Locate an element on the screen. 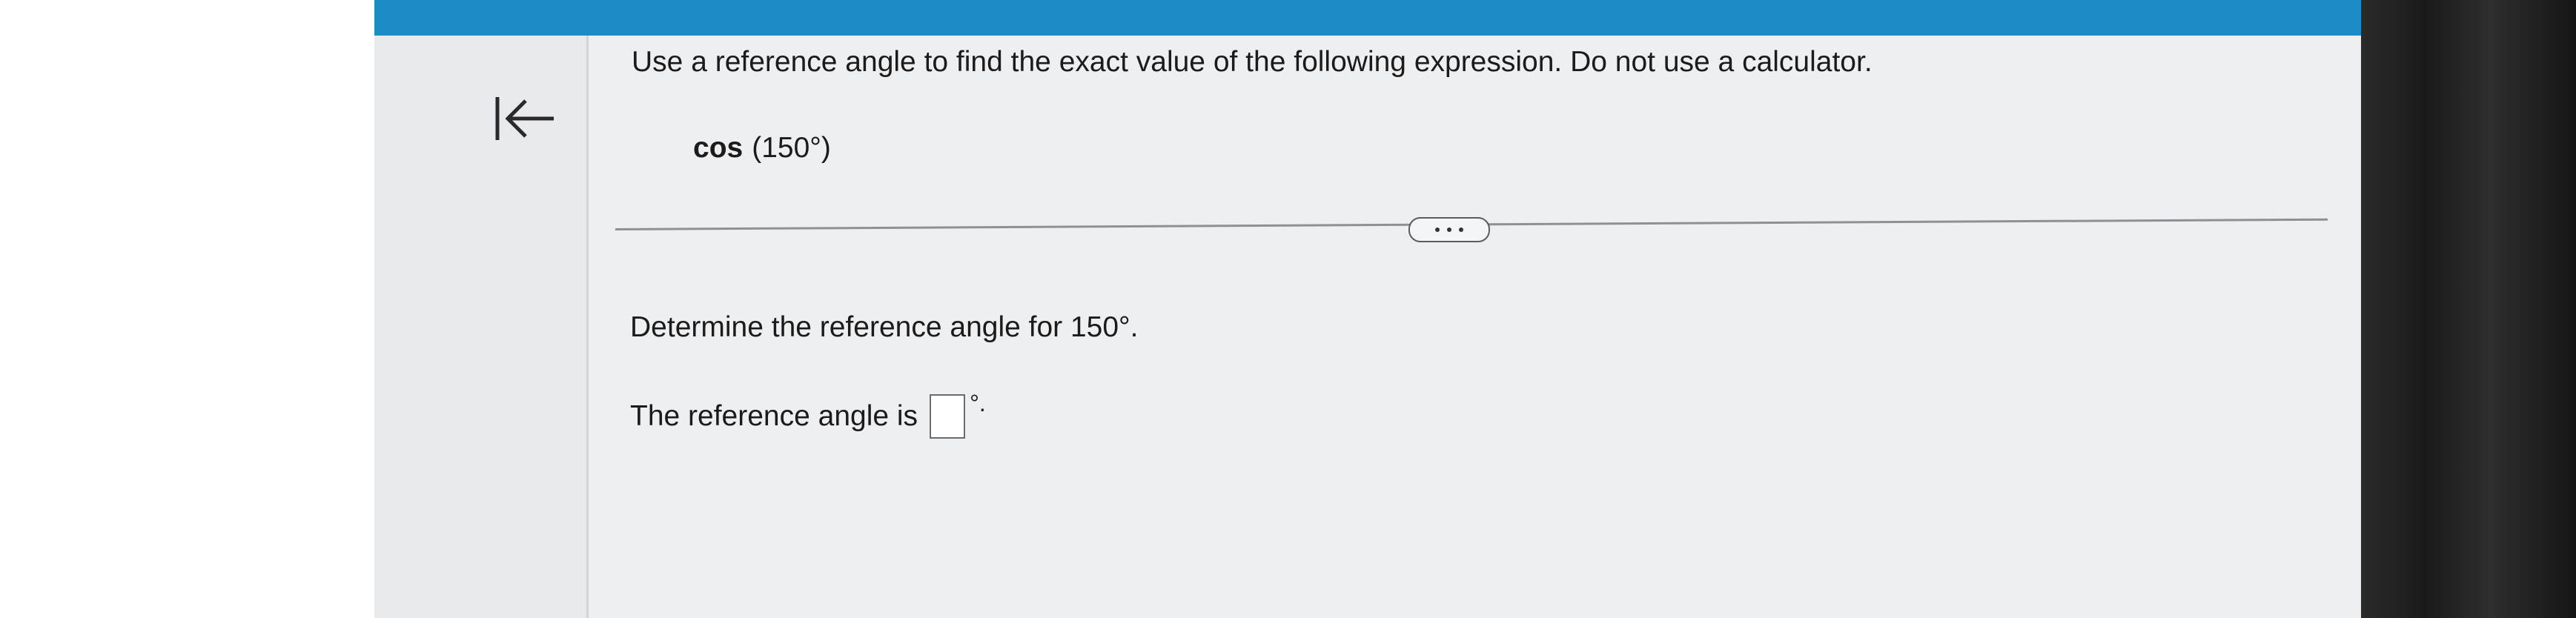  expression-argument: (150°) is located at coordinates (791, 148).